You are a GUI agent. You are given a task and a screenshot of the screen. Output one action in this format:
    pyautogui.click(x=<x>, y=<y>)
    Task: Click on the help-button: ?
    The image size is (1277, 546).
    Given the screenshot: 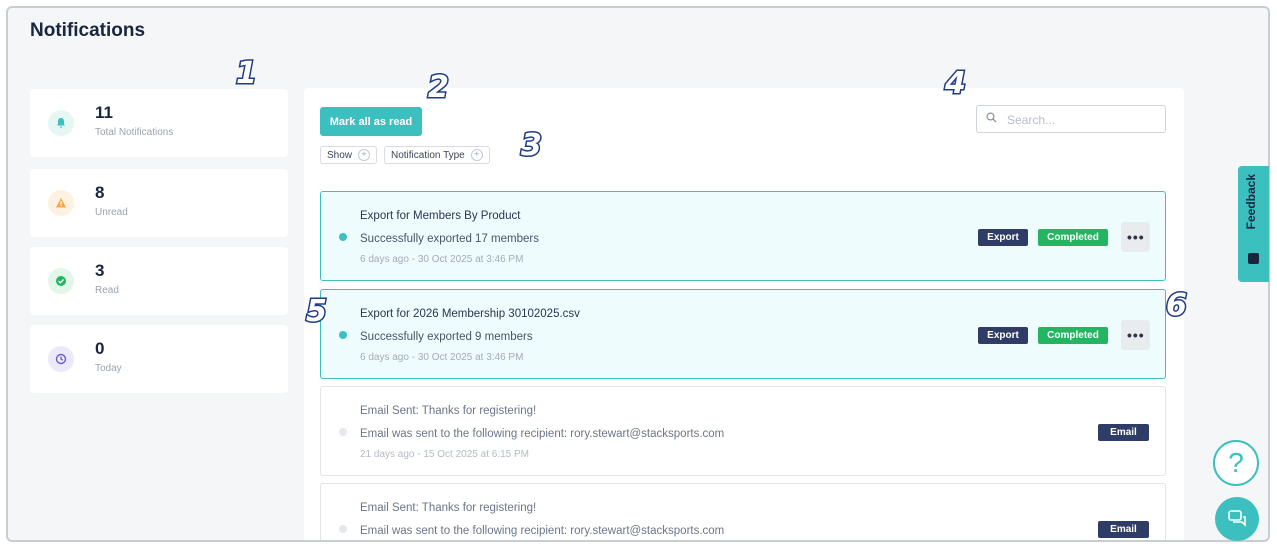 What is the action you would take?
    pyautogui.click(x=1236, y=463)
    